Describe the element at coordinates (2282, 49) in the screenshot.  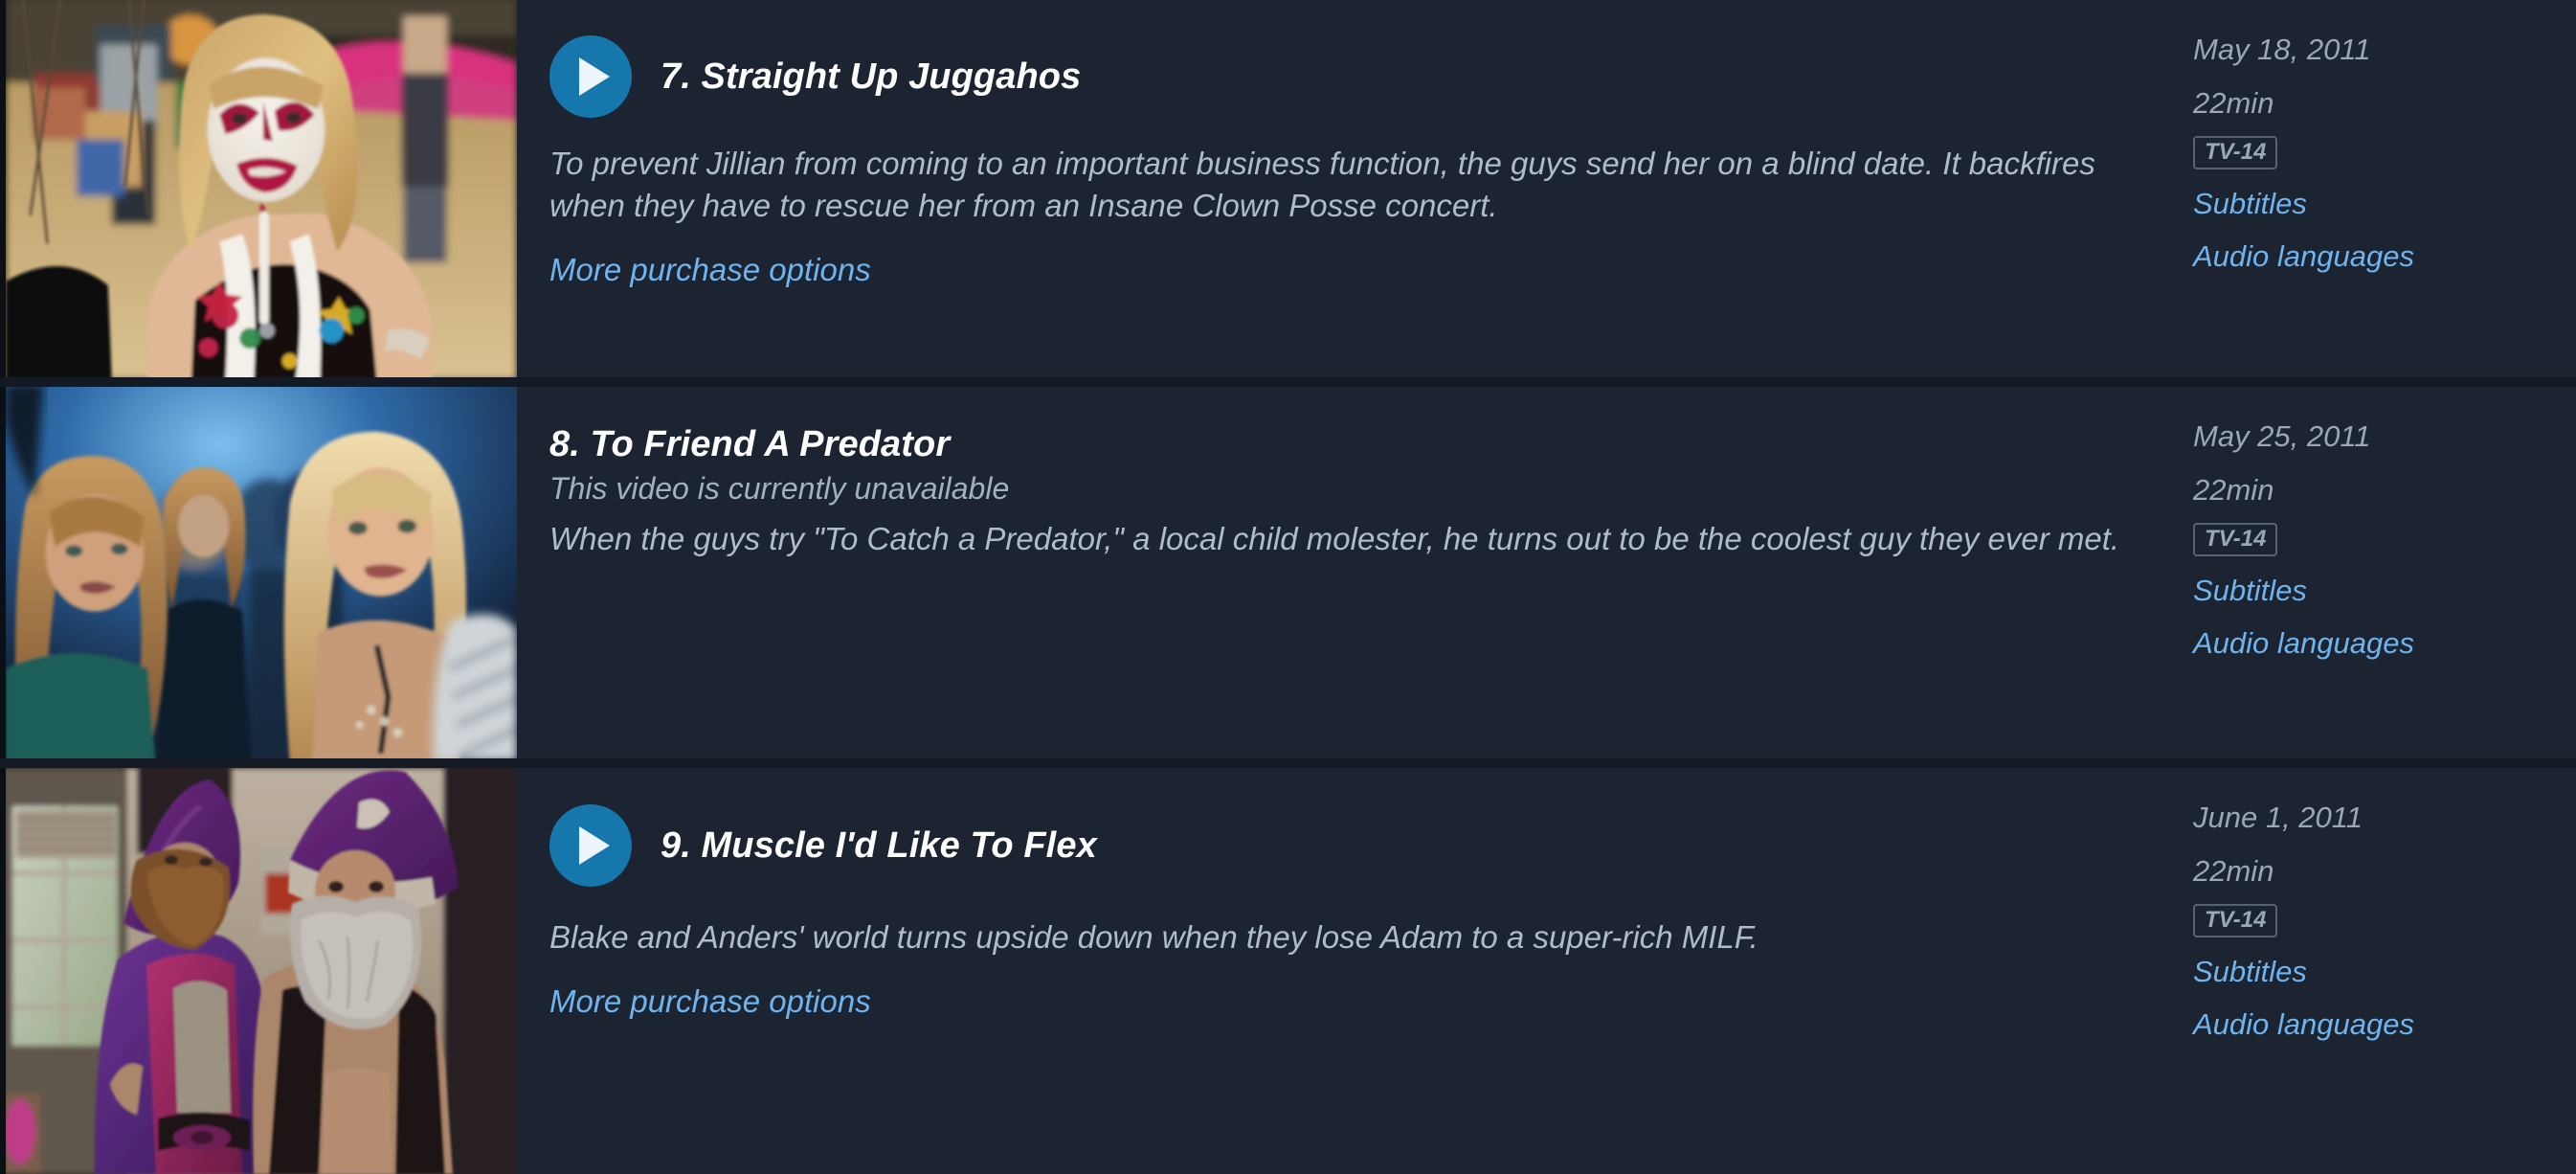
I see `air-date: May 18, 2011` at that location.